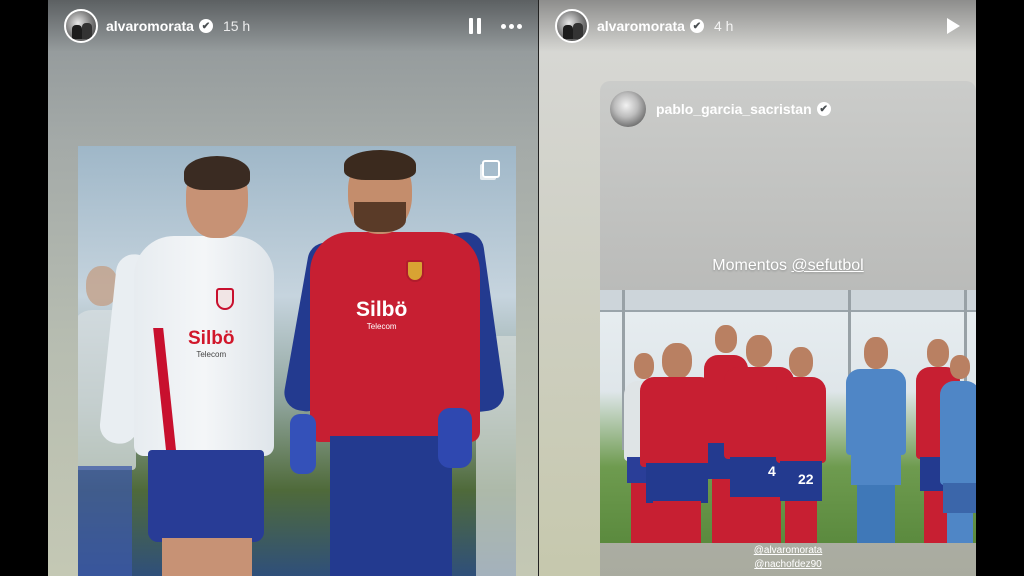 This screenshot has width=1024, height=576. I want to click on story-header: alvaromorata ✔ 4 h, so click(757, 26).